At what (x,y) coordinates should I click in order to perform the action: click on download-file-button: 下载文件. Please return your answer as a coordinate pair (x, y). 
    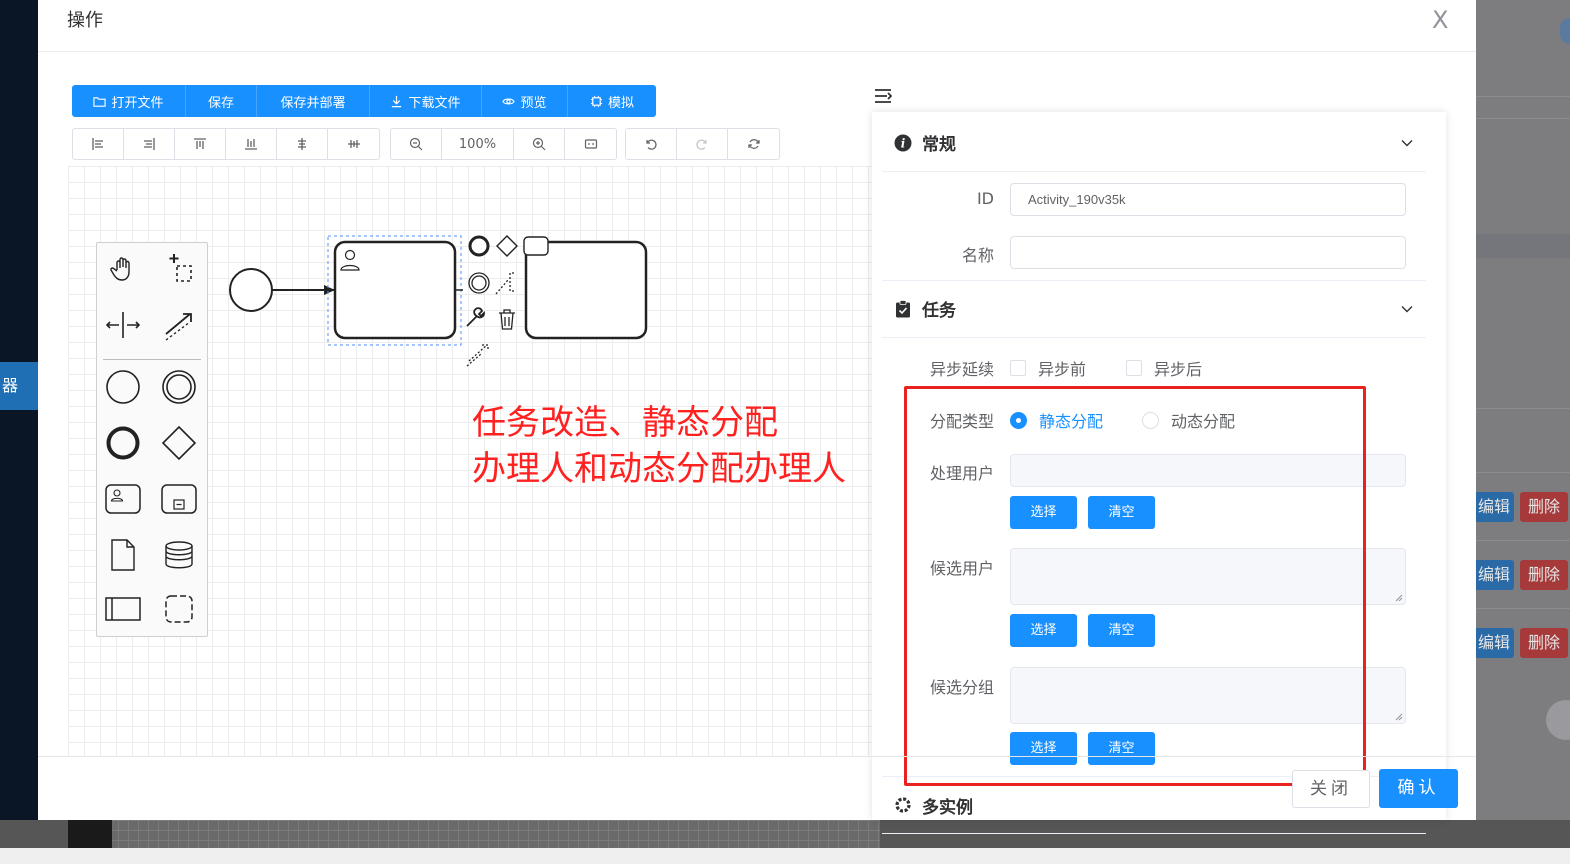
    Looking at the image, I should click on (426, 101).